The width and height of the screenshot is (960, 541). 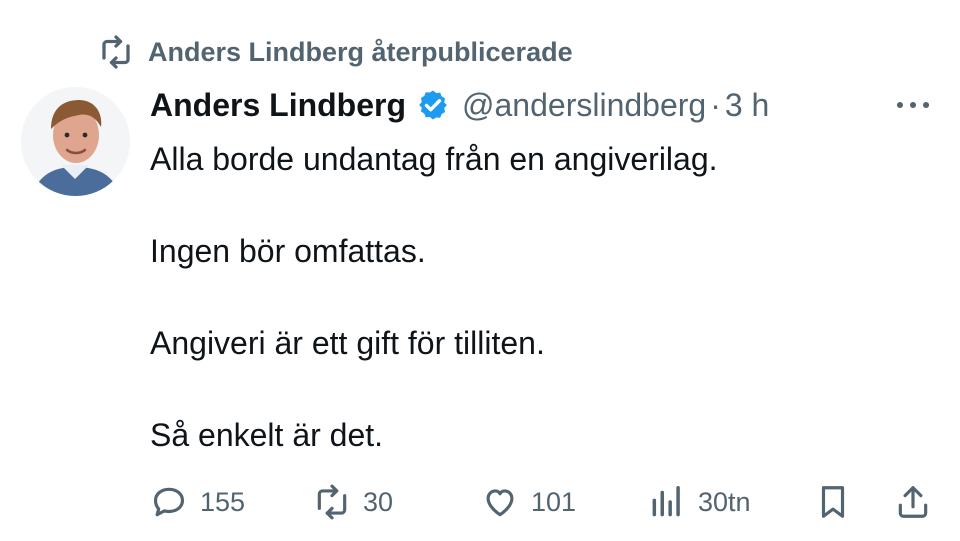 I want to click on share-button, so click(x=913, y=502).